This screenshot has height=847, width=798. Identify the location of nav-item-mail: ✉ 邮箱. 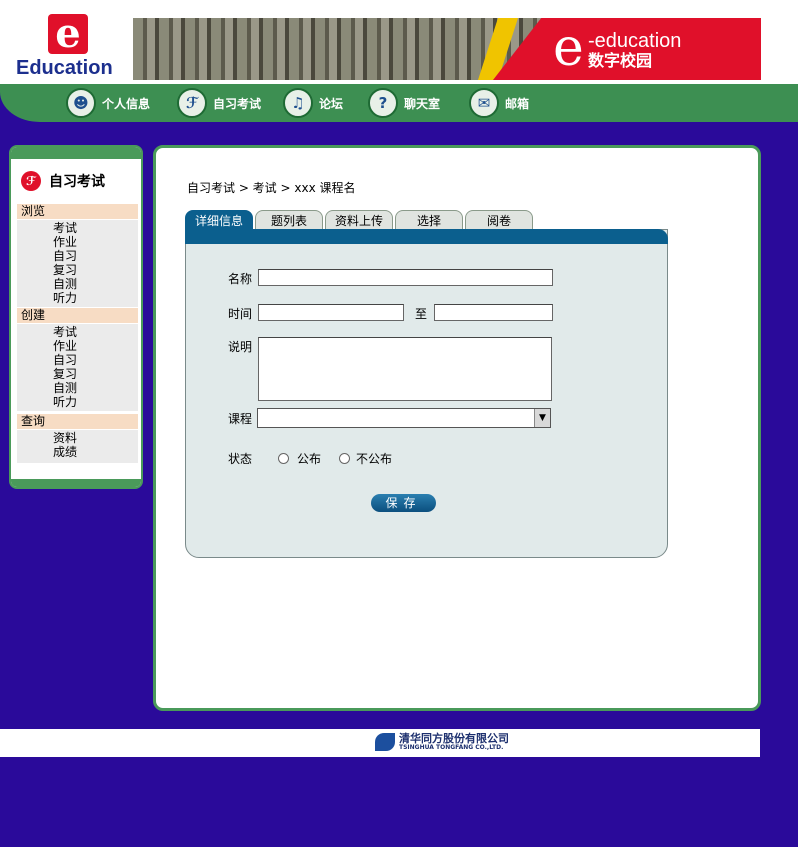
(499, 103).